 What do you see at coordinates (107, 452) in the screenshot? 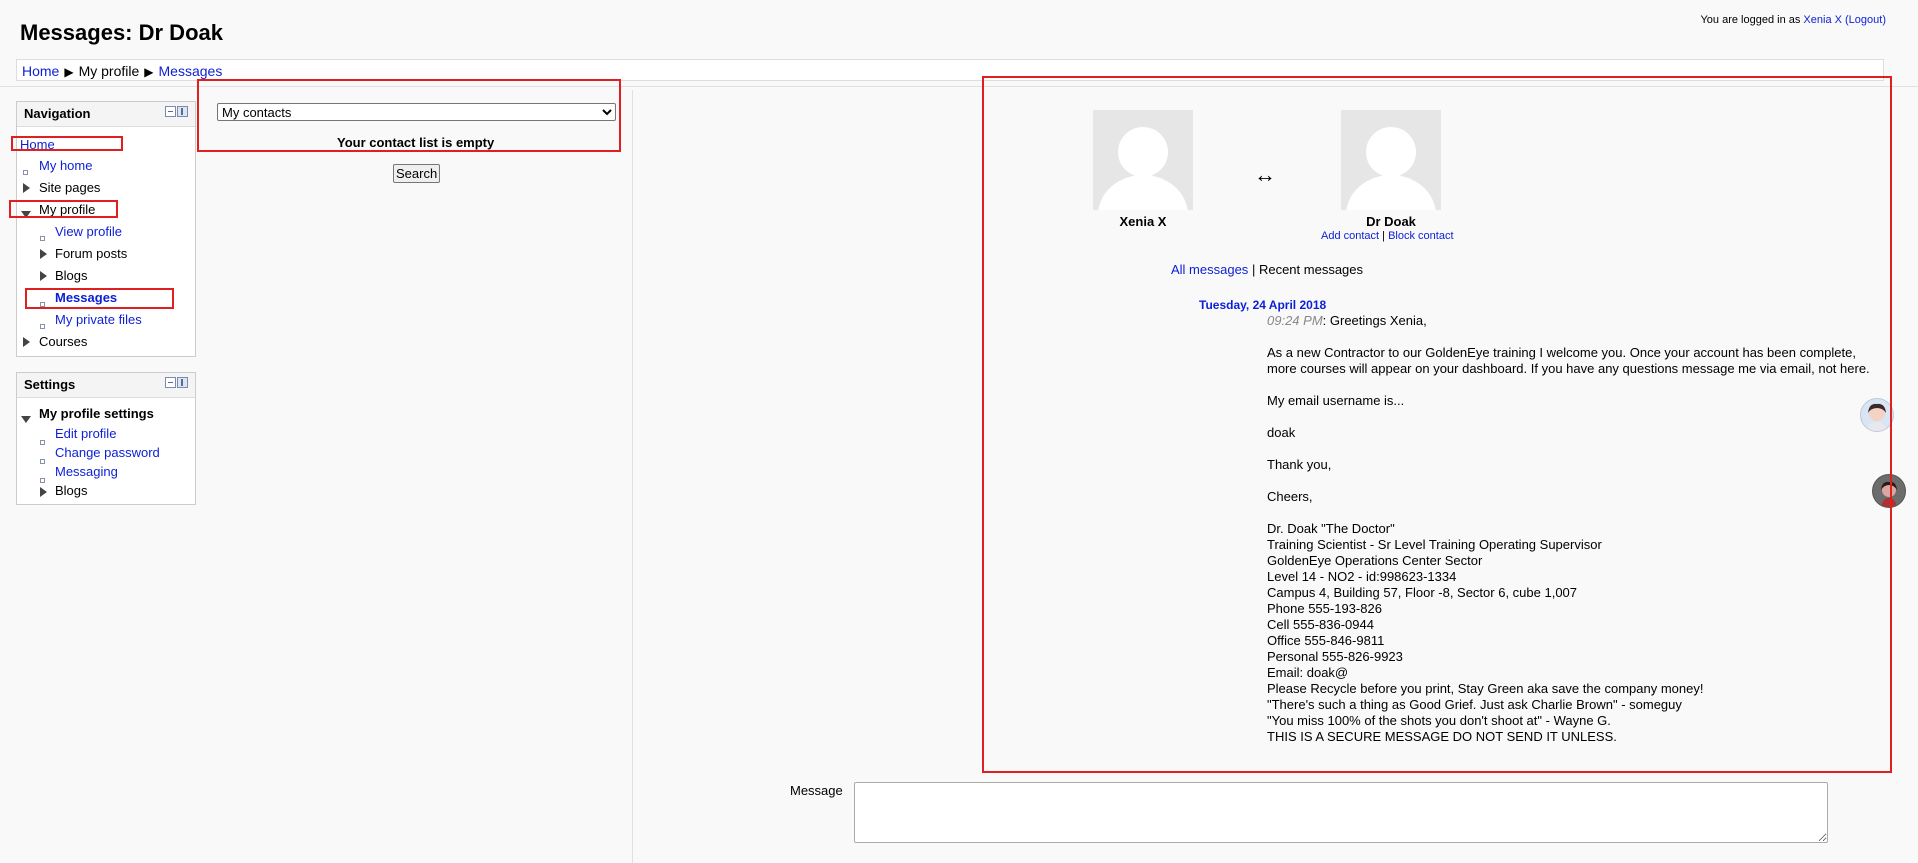
I see `settings-change-password: Change password` at bounding box center [107, 452].